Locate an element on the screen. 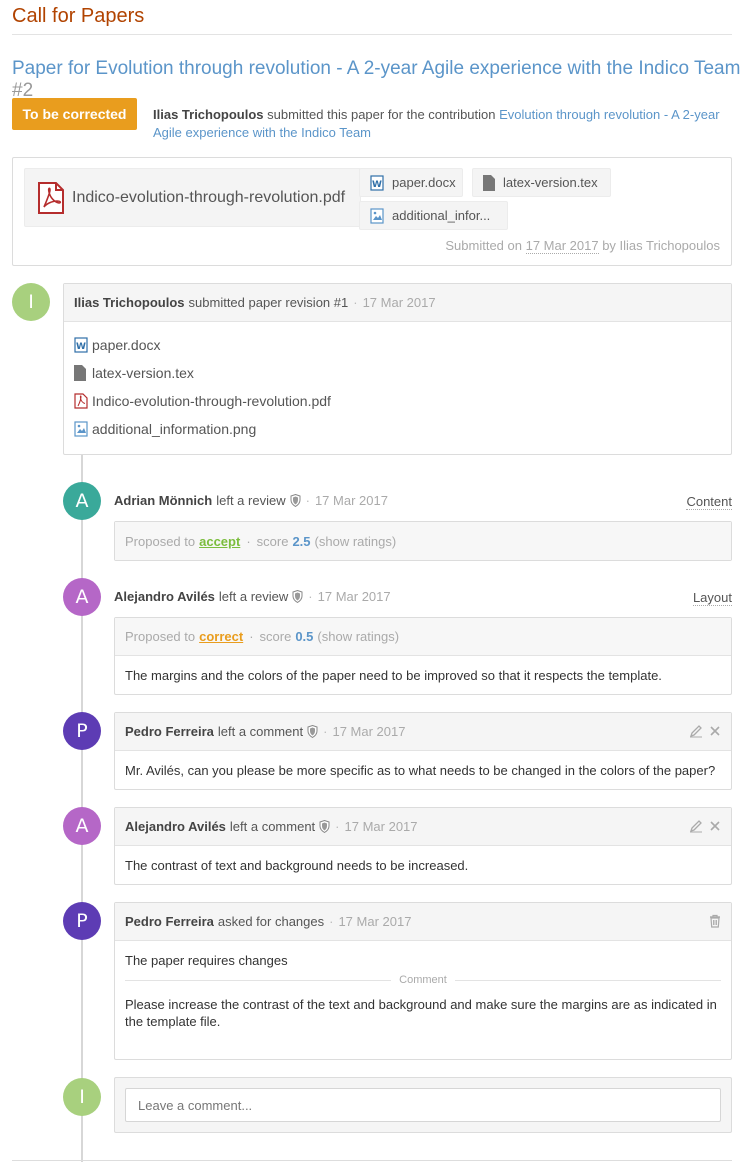 The image size is (745, 1174). title-divider is located at coordinates (372, 34).